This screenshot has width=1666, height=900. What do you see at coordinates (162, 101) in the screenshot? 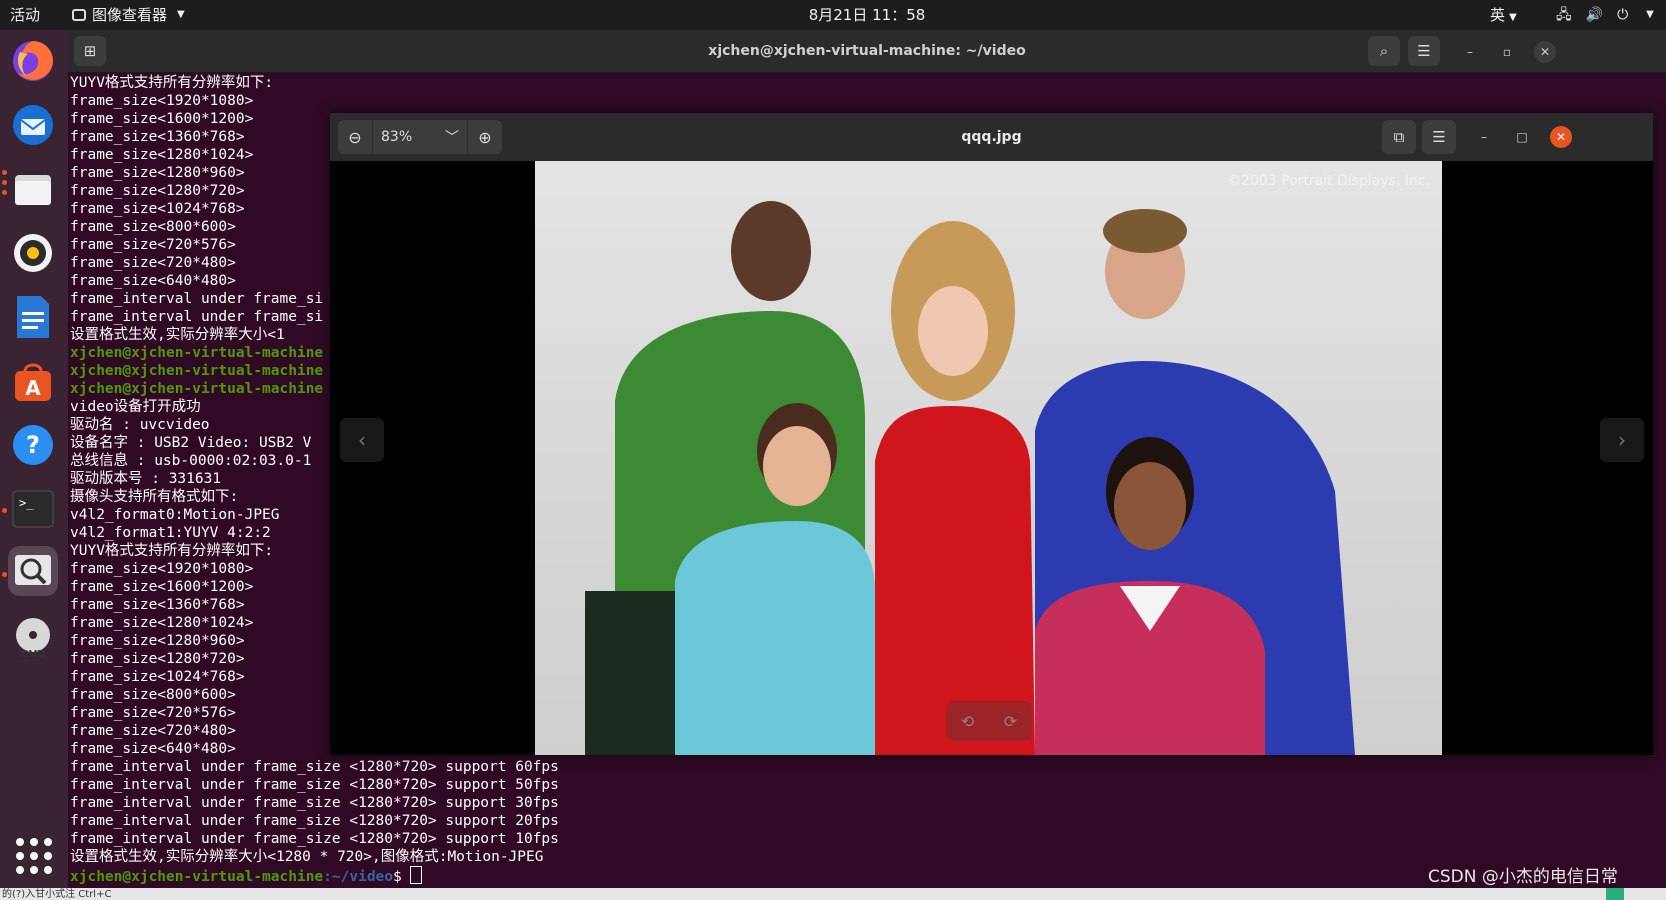
I see `terminal-line: frame_size<1920*1080>` at bounding box center [162, 101].